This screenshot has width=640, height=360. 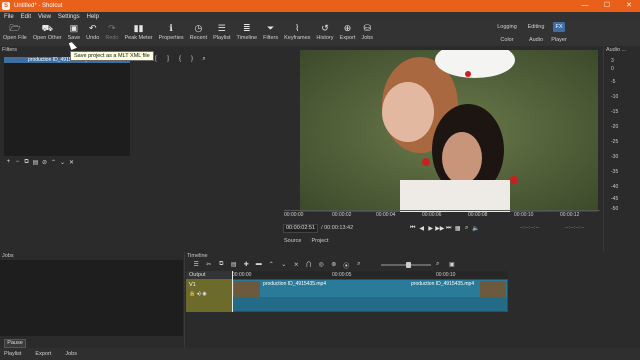 I want to click on tab-jobs: Jobs, so click(x=71, y=354).